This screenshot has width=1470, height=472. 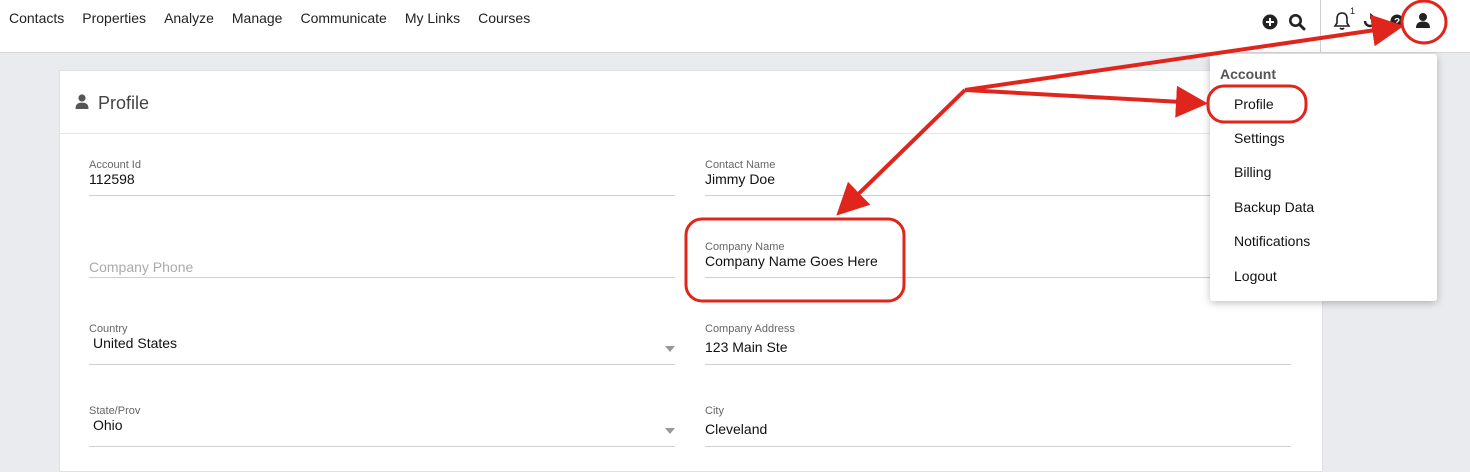 I want to click on field-value: Jimmy Doe, so click(x=740, y=179).